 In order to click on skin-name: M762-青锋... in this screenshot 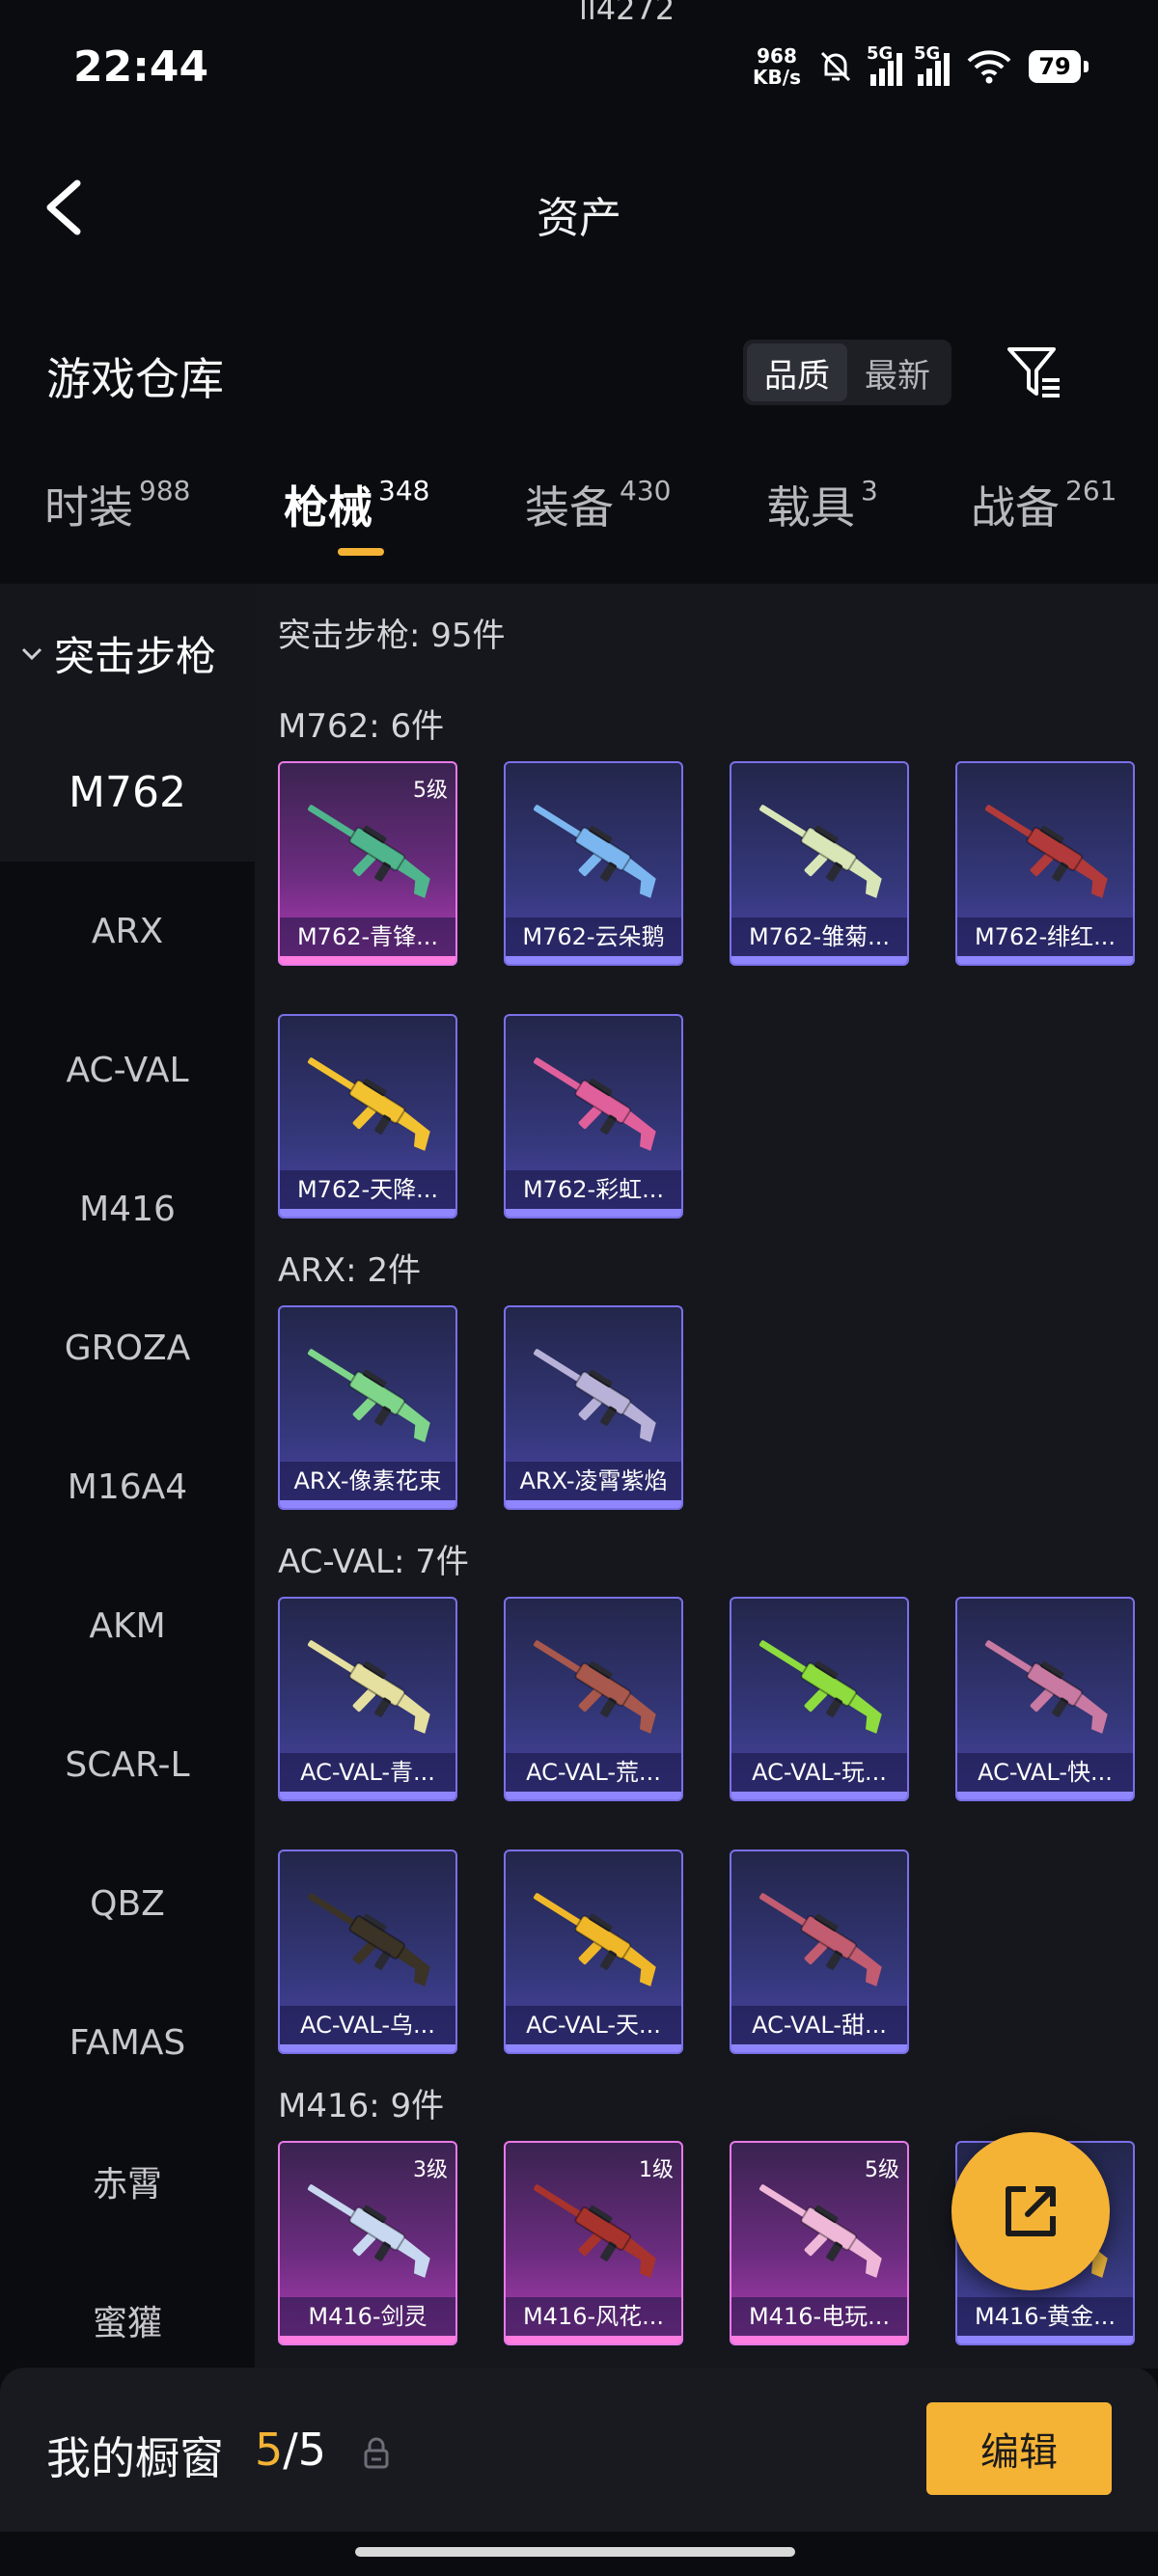, I will do `click(367, 937)`.